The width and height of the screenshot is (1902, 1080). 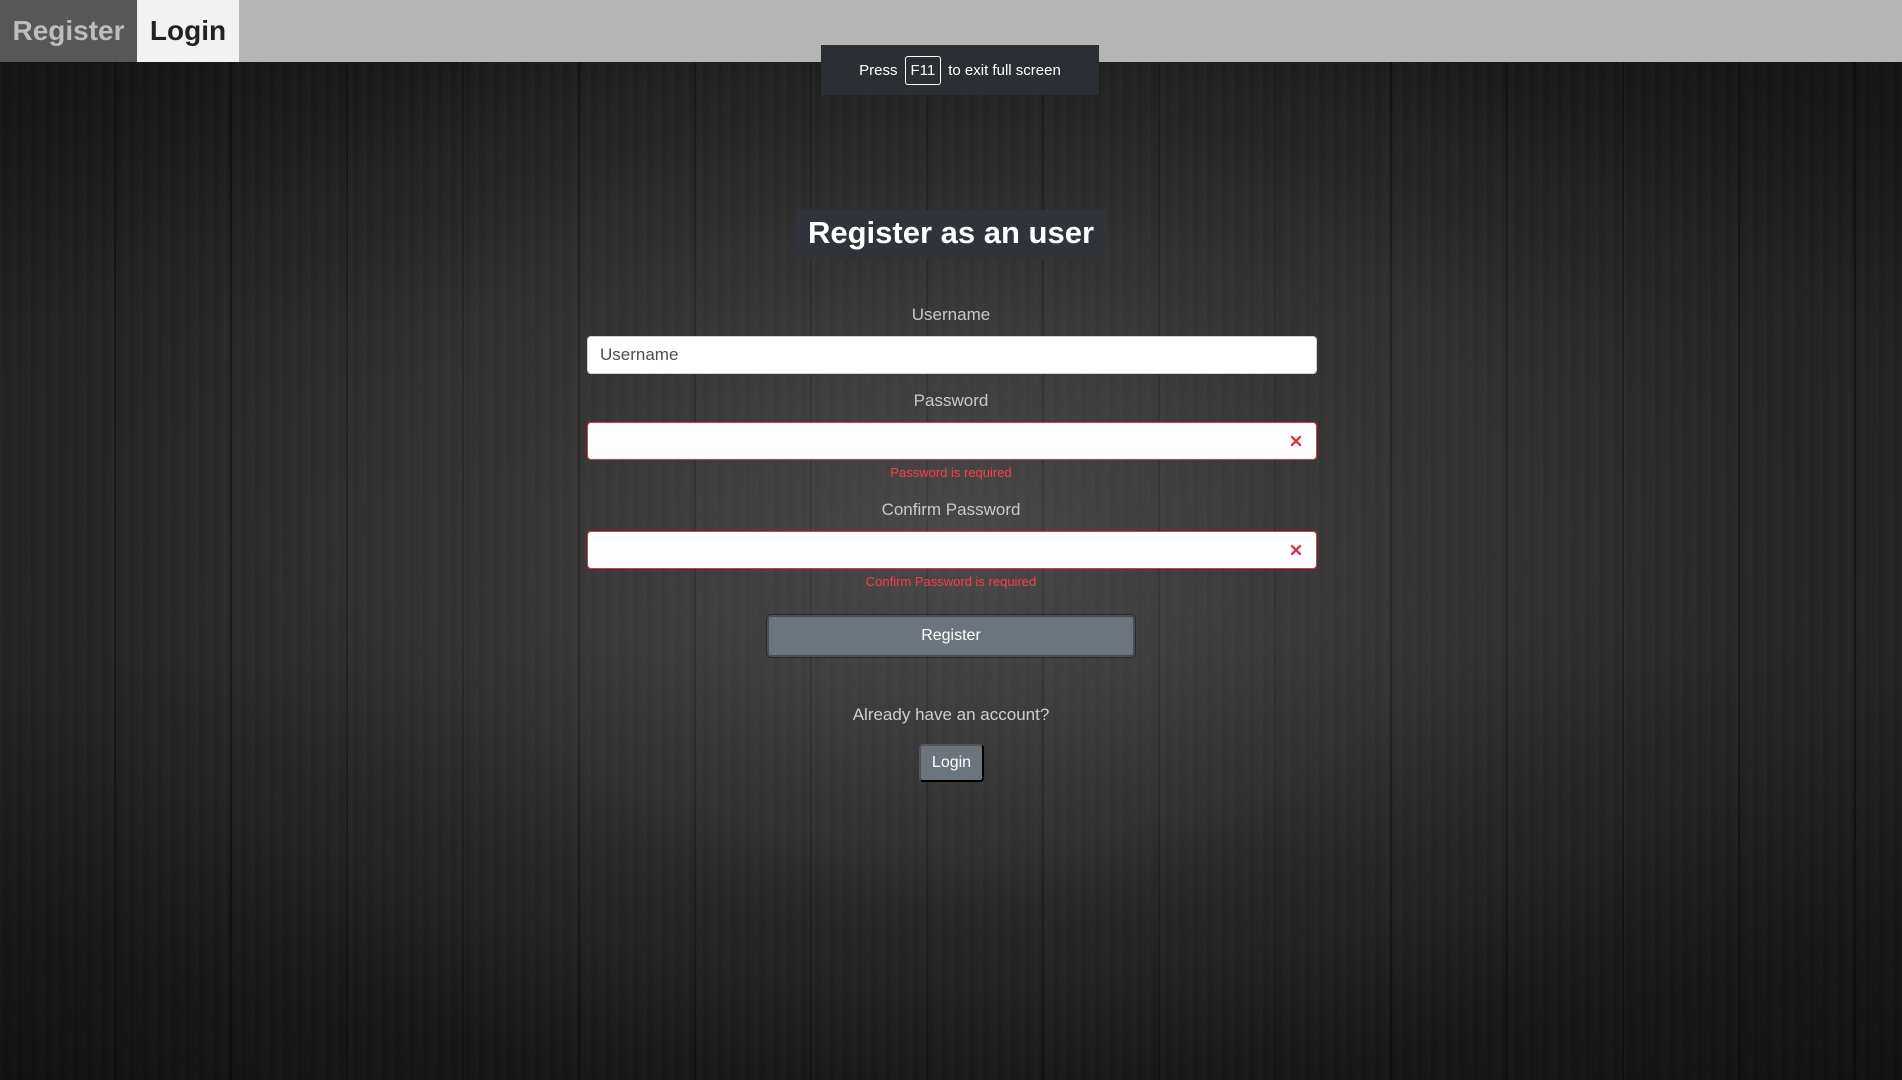 What do you see at coordinates (1004, 70) in the screenshot?
I see `fullscreen-notice-suffix: to exit full screen` at bounding box center [1004, 70].